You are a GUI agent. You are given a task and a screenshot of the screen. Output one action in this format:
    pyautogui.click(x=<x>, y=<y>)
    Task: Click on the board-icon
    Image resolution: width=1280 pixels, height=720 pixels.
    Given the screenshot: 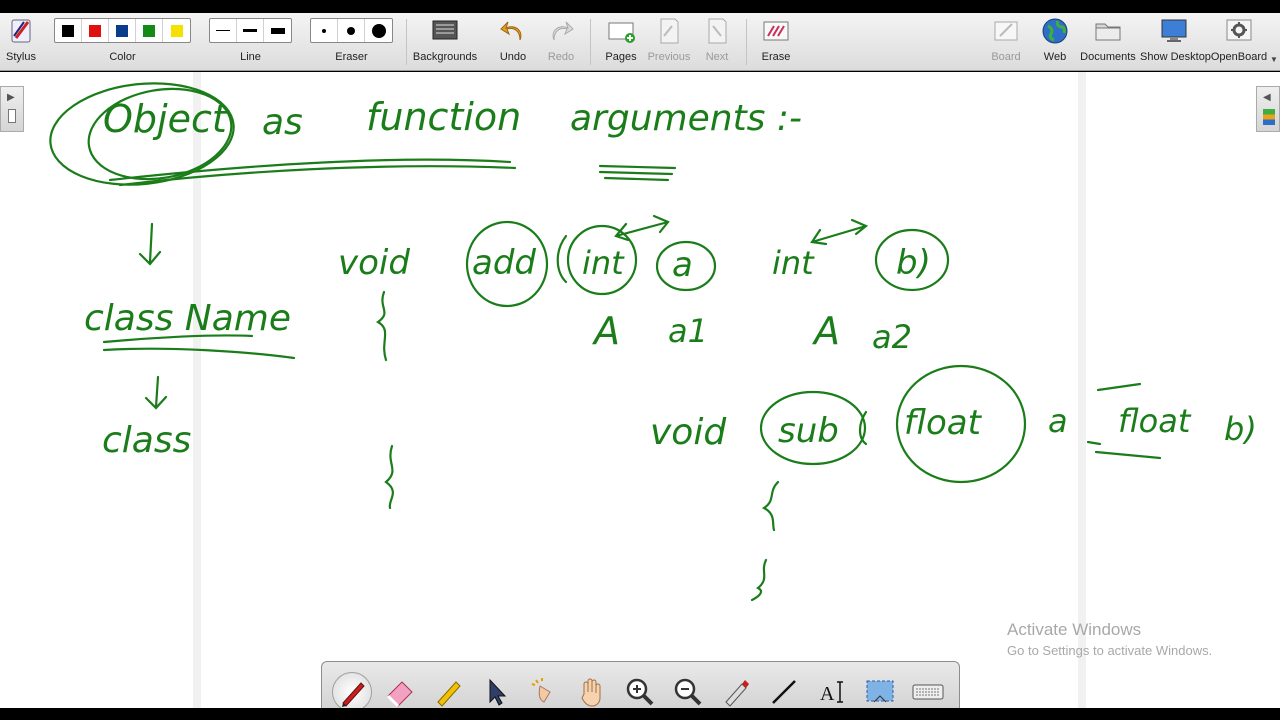 What is the action you would take?
    pyautogui.click(x=1006, y=31)
    